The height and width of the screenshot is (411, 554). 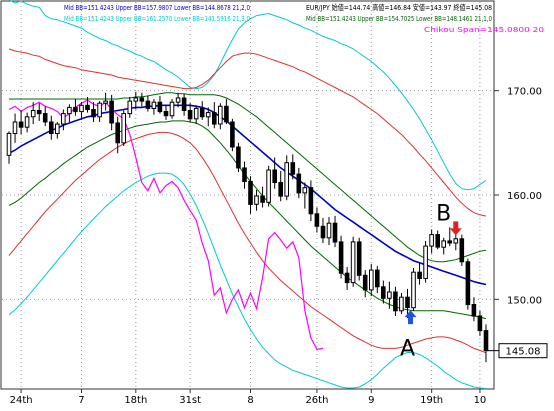 I want to click on x-tick-label: 24th, so click(x=21, y=400).